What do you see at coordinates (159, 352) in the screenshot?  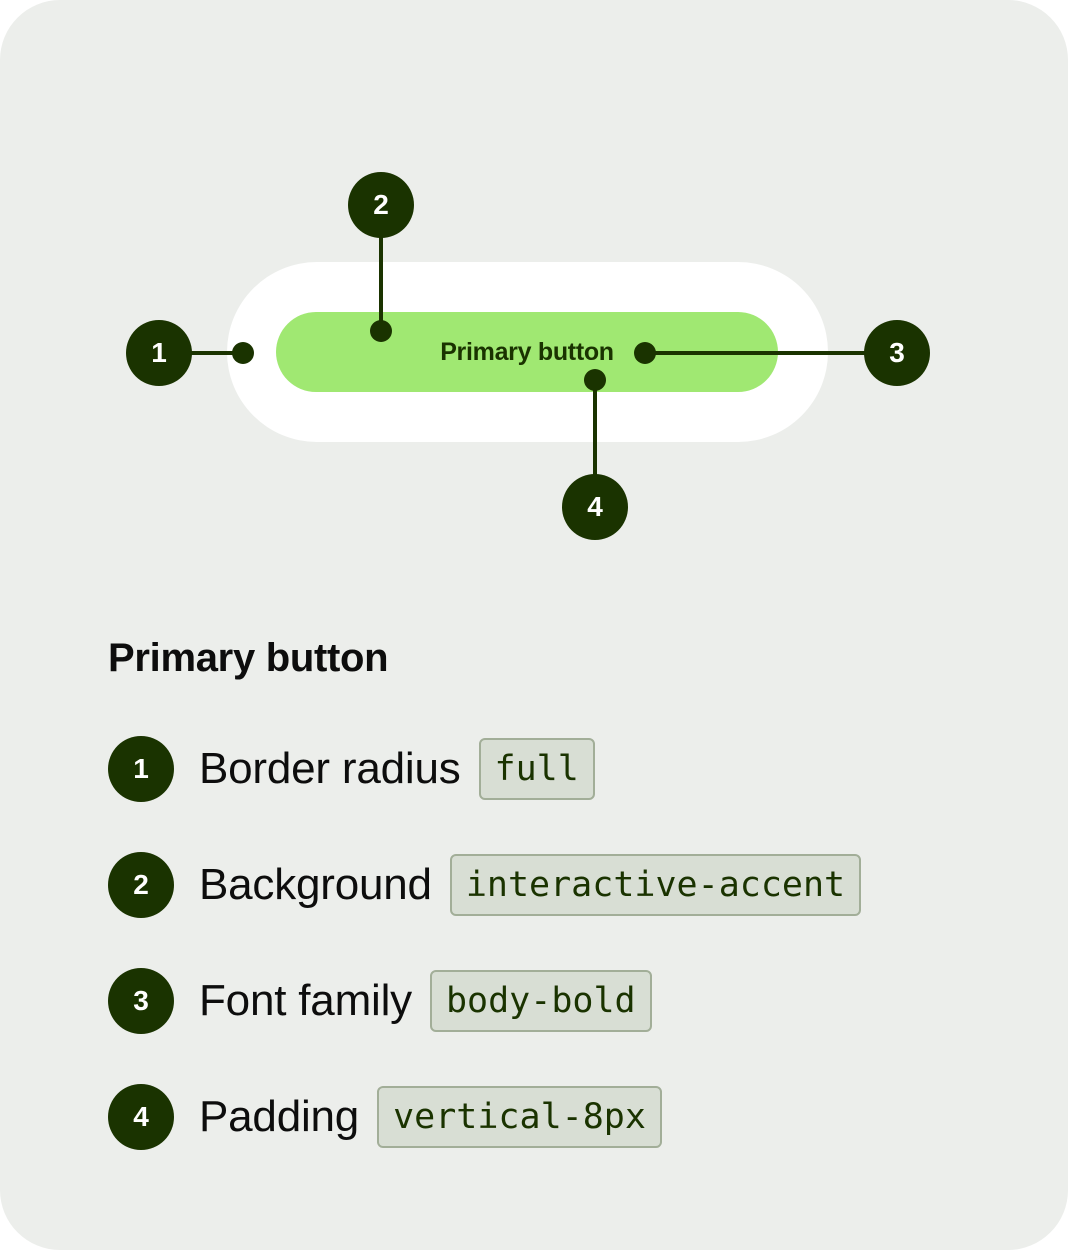 I see `marker-number-1: 1` at bounding box center [159, 352].